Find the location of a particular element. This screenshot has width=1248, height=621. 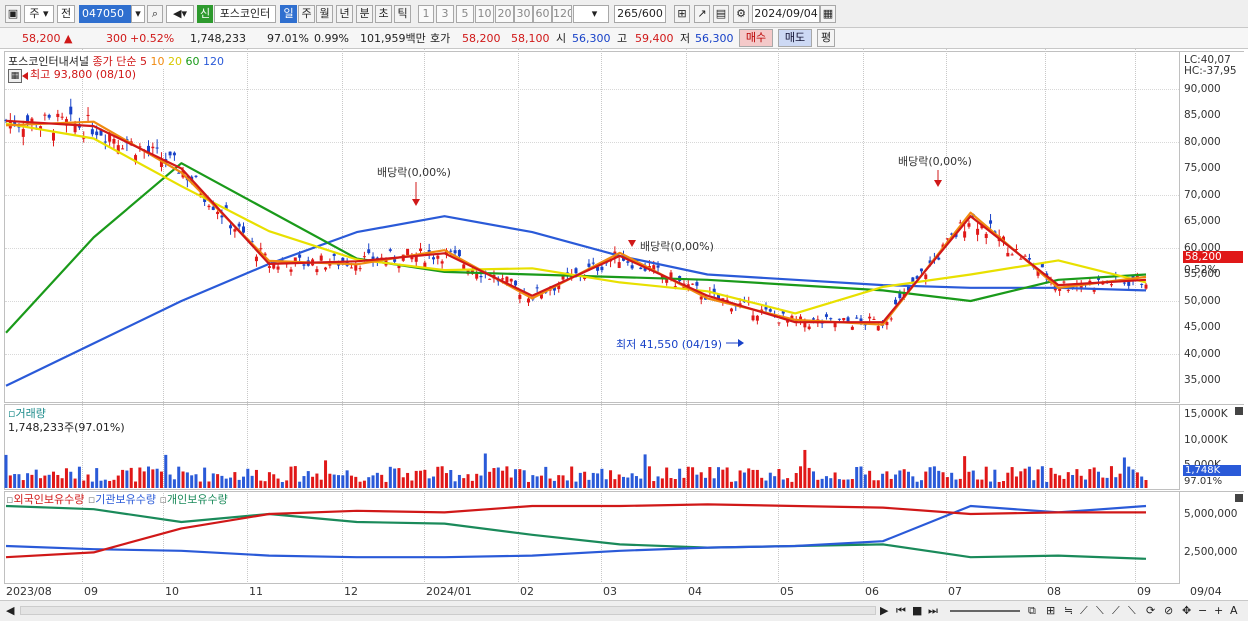

dividend-arrow-icon is located at coordinates (416, 202).